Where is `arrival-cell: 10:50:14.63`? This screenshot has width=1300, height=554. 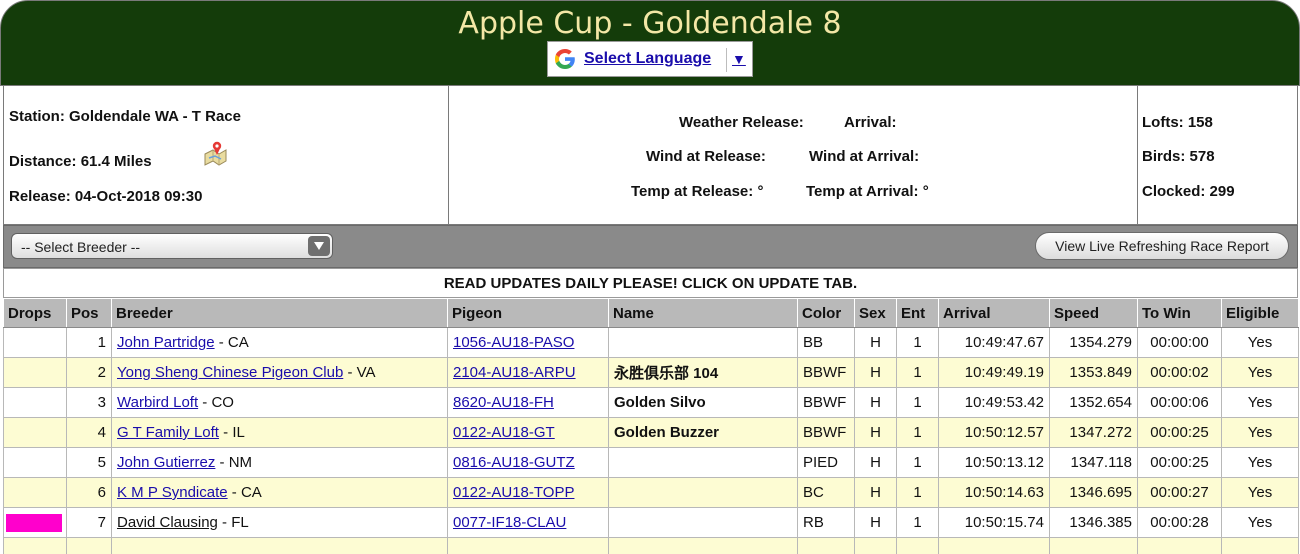 arrival-cell: 10:50:14.63 is located at coordinates (994, 492).